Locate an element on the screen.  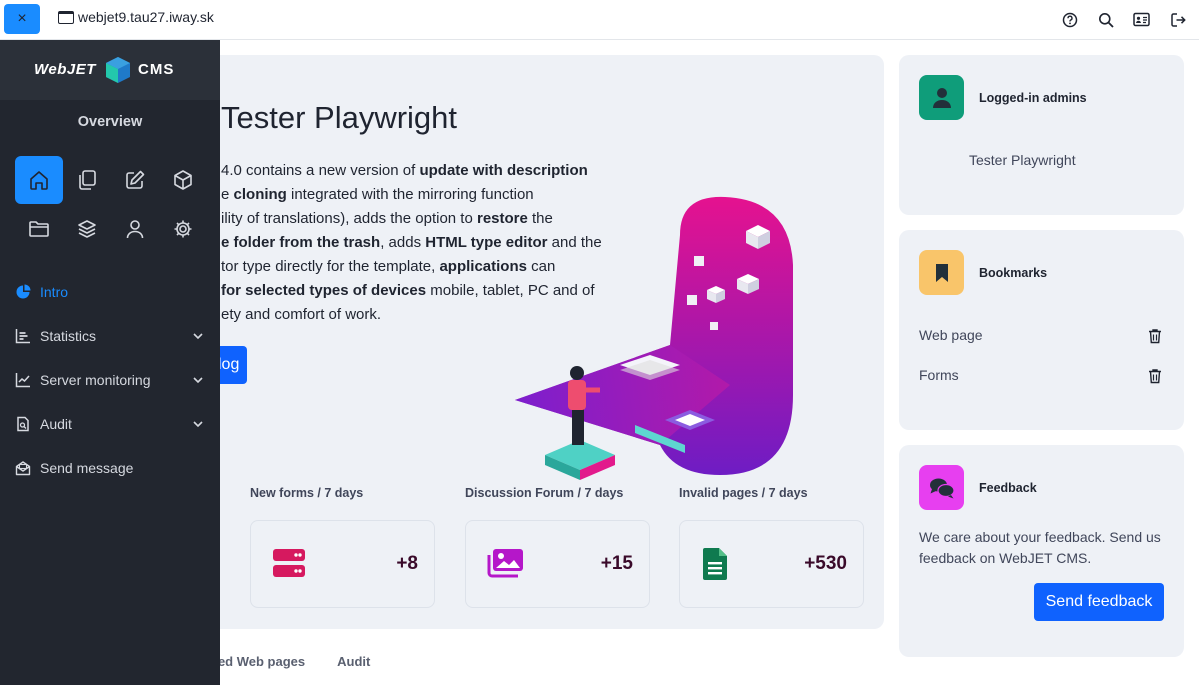
document-search-icon is located at coordinates (23, 424).